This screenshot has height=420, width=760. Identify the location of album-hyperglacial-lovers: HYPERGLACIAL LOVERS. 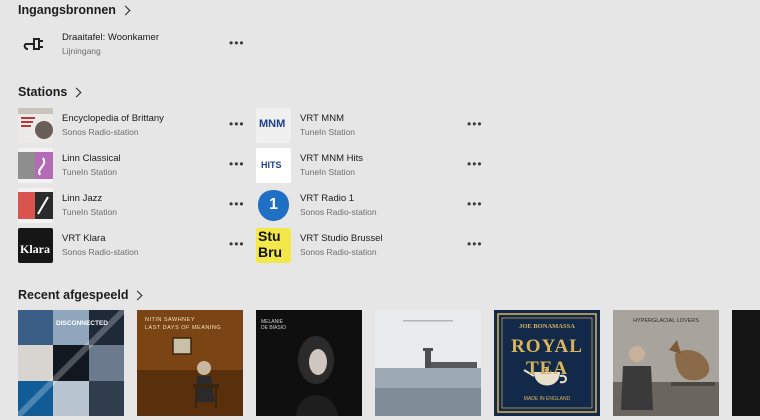
(666, 363).